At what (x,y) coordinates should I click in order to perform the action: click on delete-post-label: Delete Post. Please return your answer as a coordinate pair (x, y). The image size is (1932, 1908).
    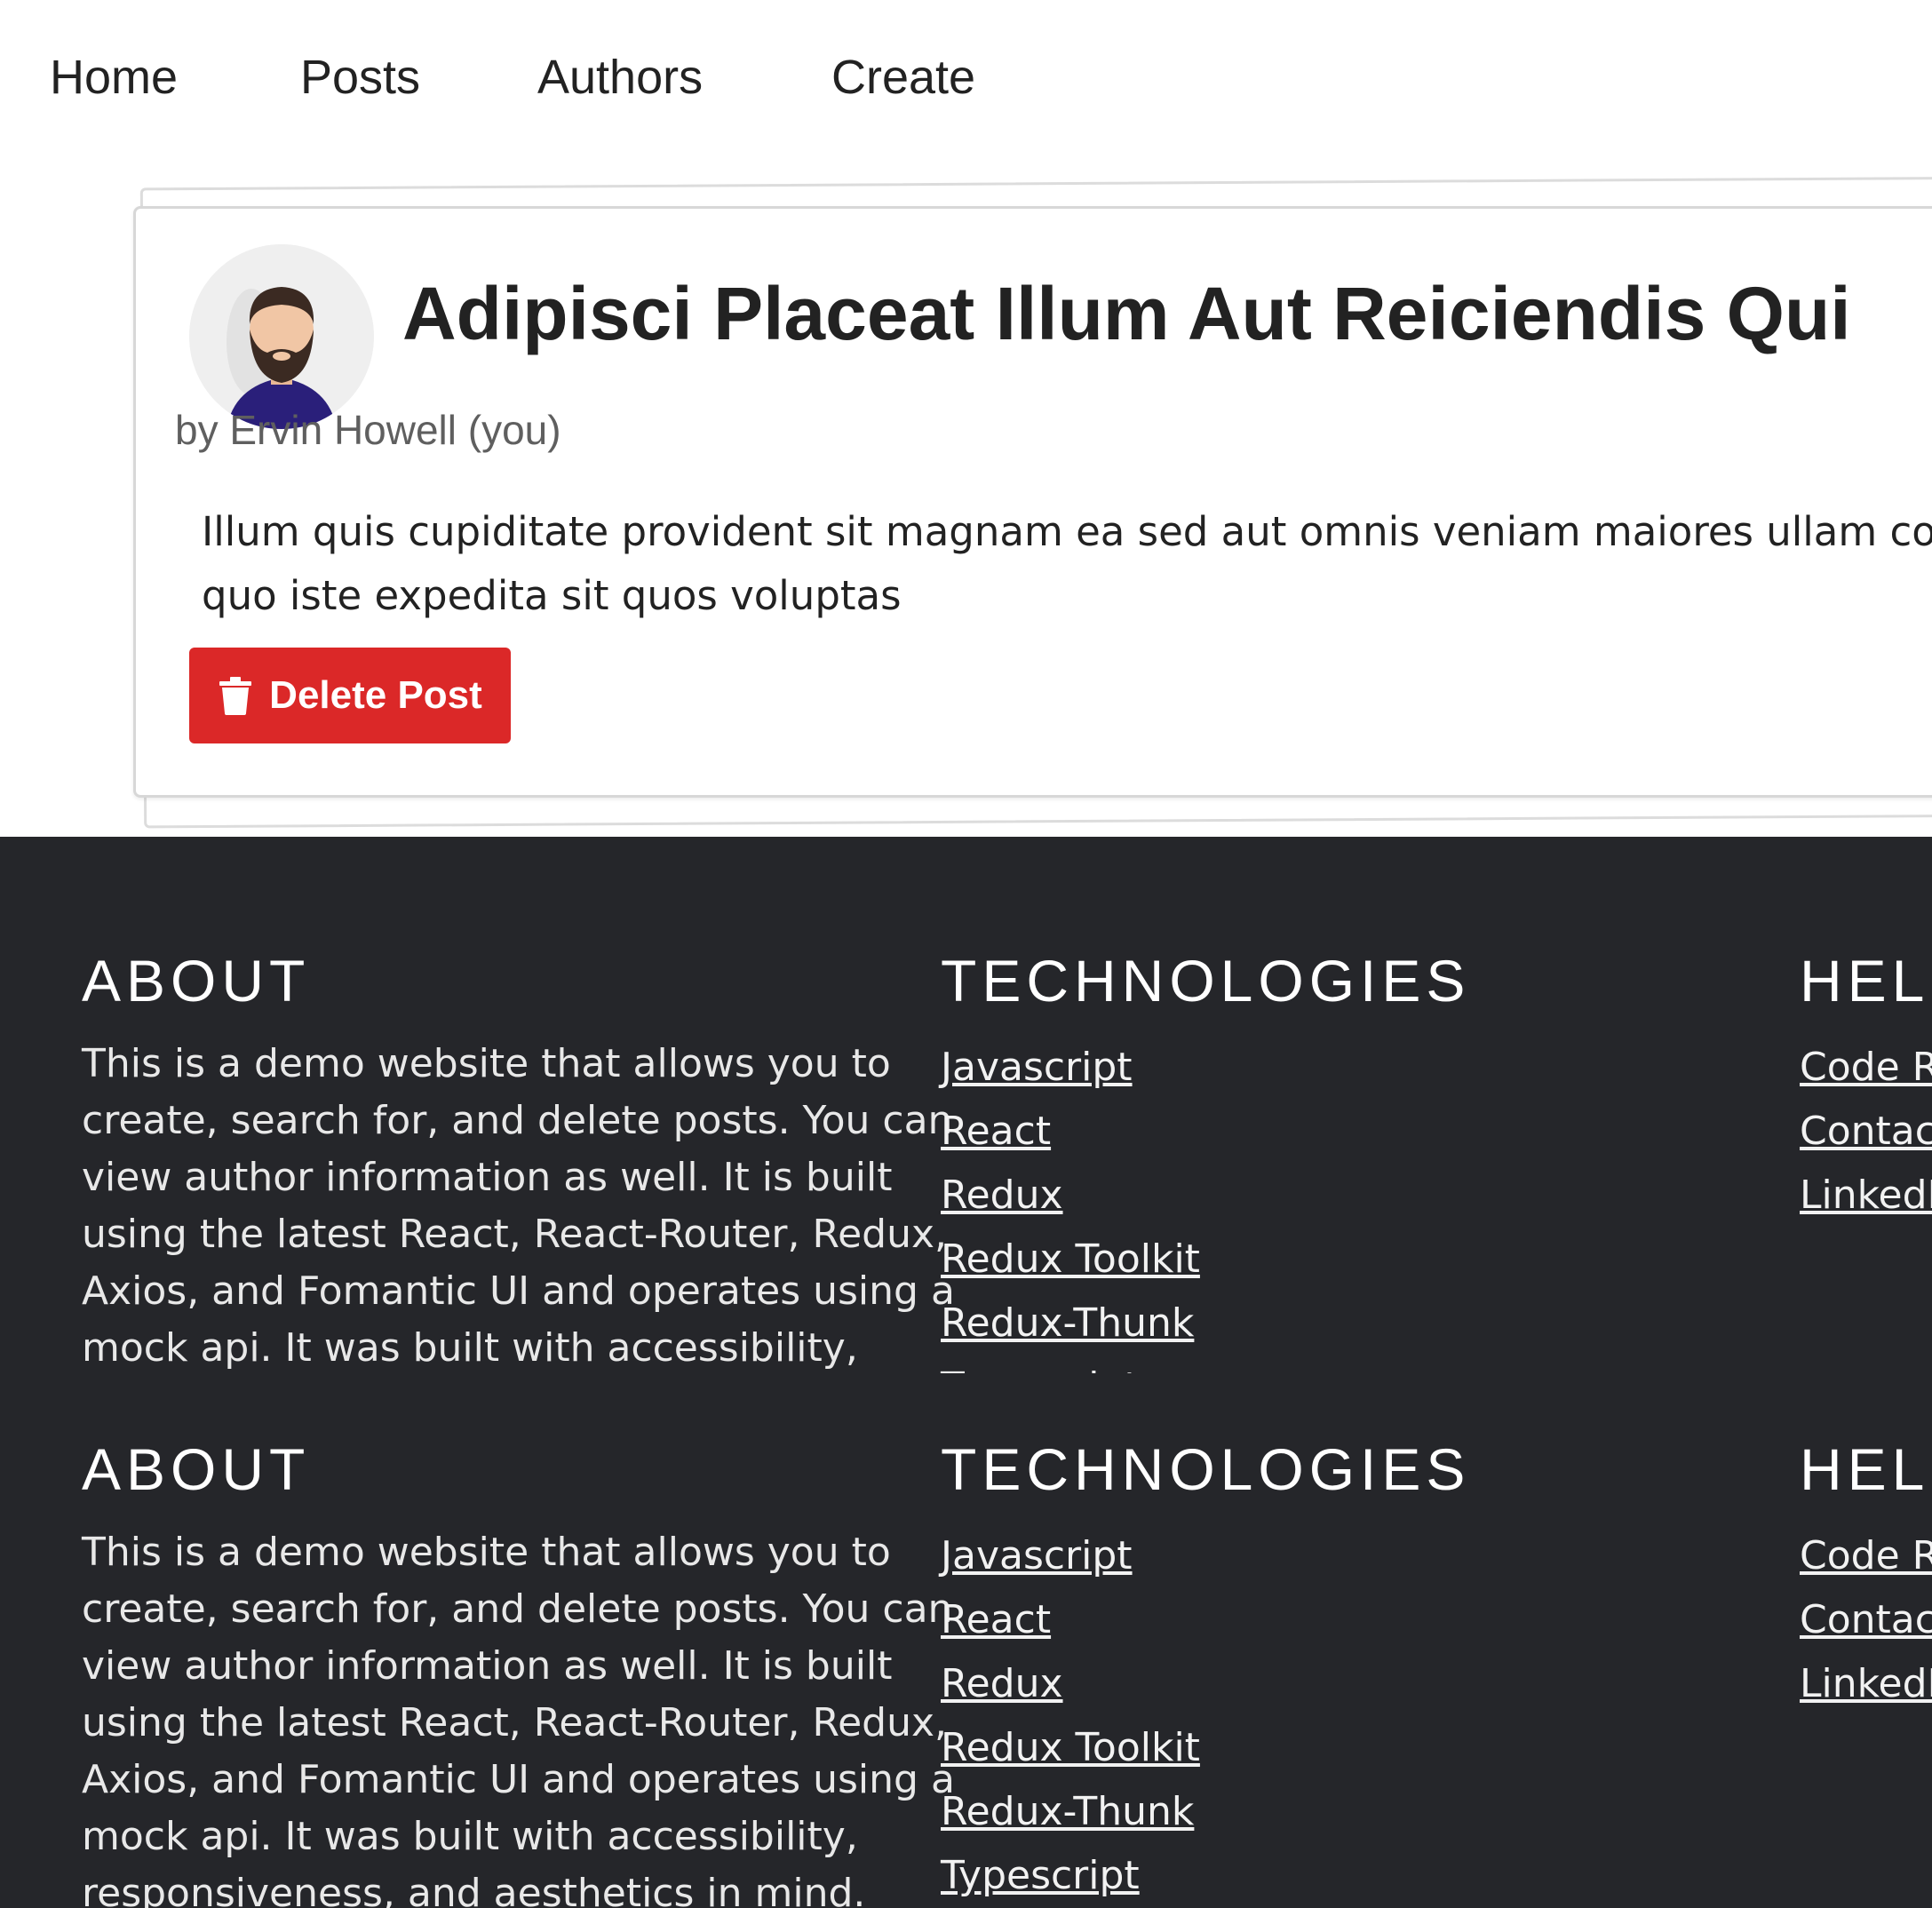
    Looking at the image, I should click on (375, 695).